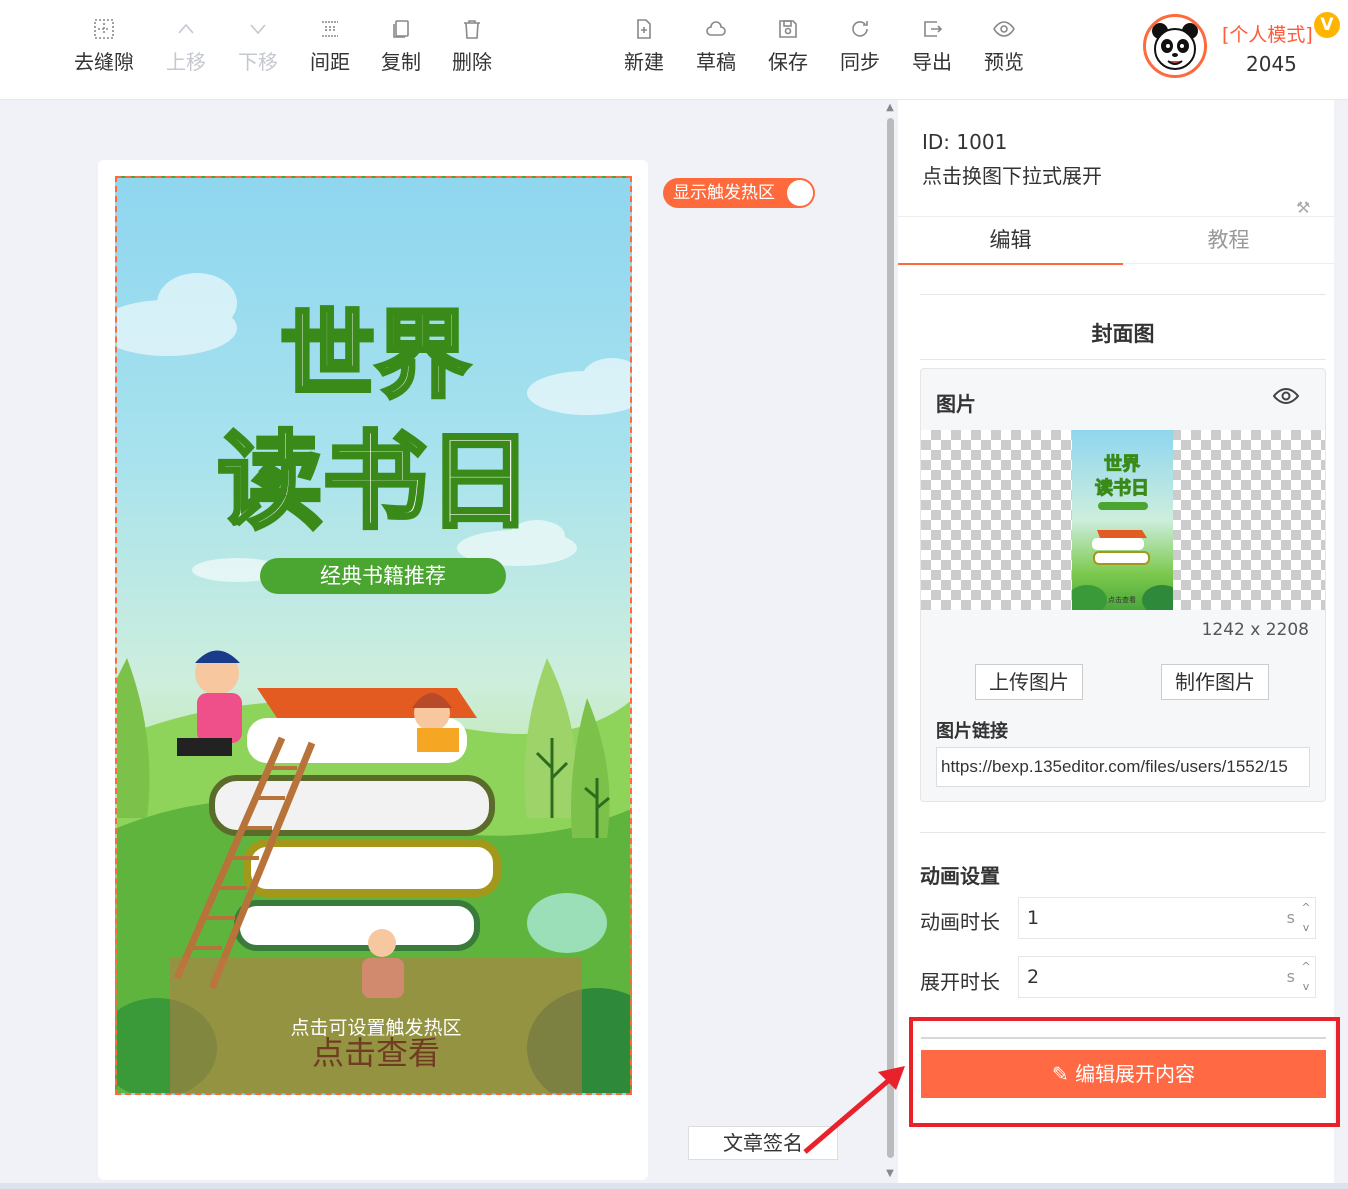 The width and height of the screenshot is (1348, 1189). Describe the element at coordinates (258, 29) in the screenshot. I see `chevron-down-icon` at that location.